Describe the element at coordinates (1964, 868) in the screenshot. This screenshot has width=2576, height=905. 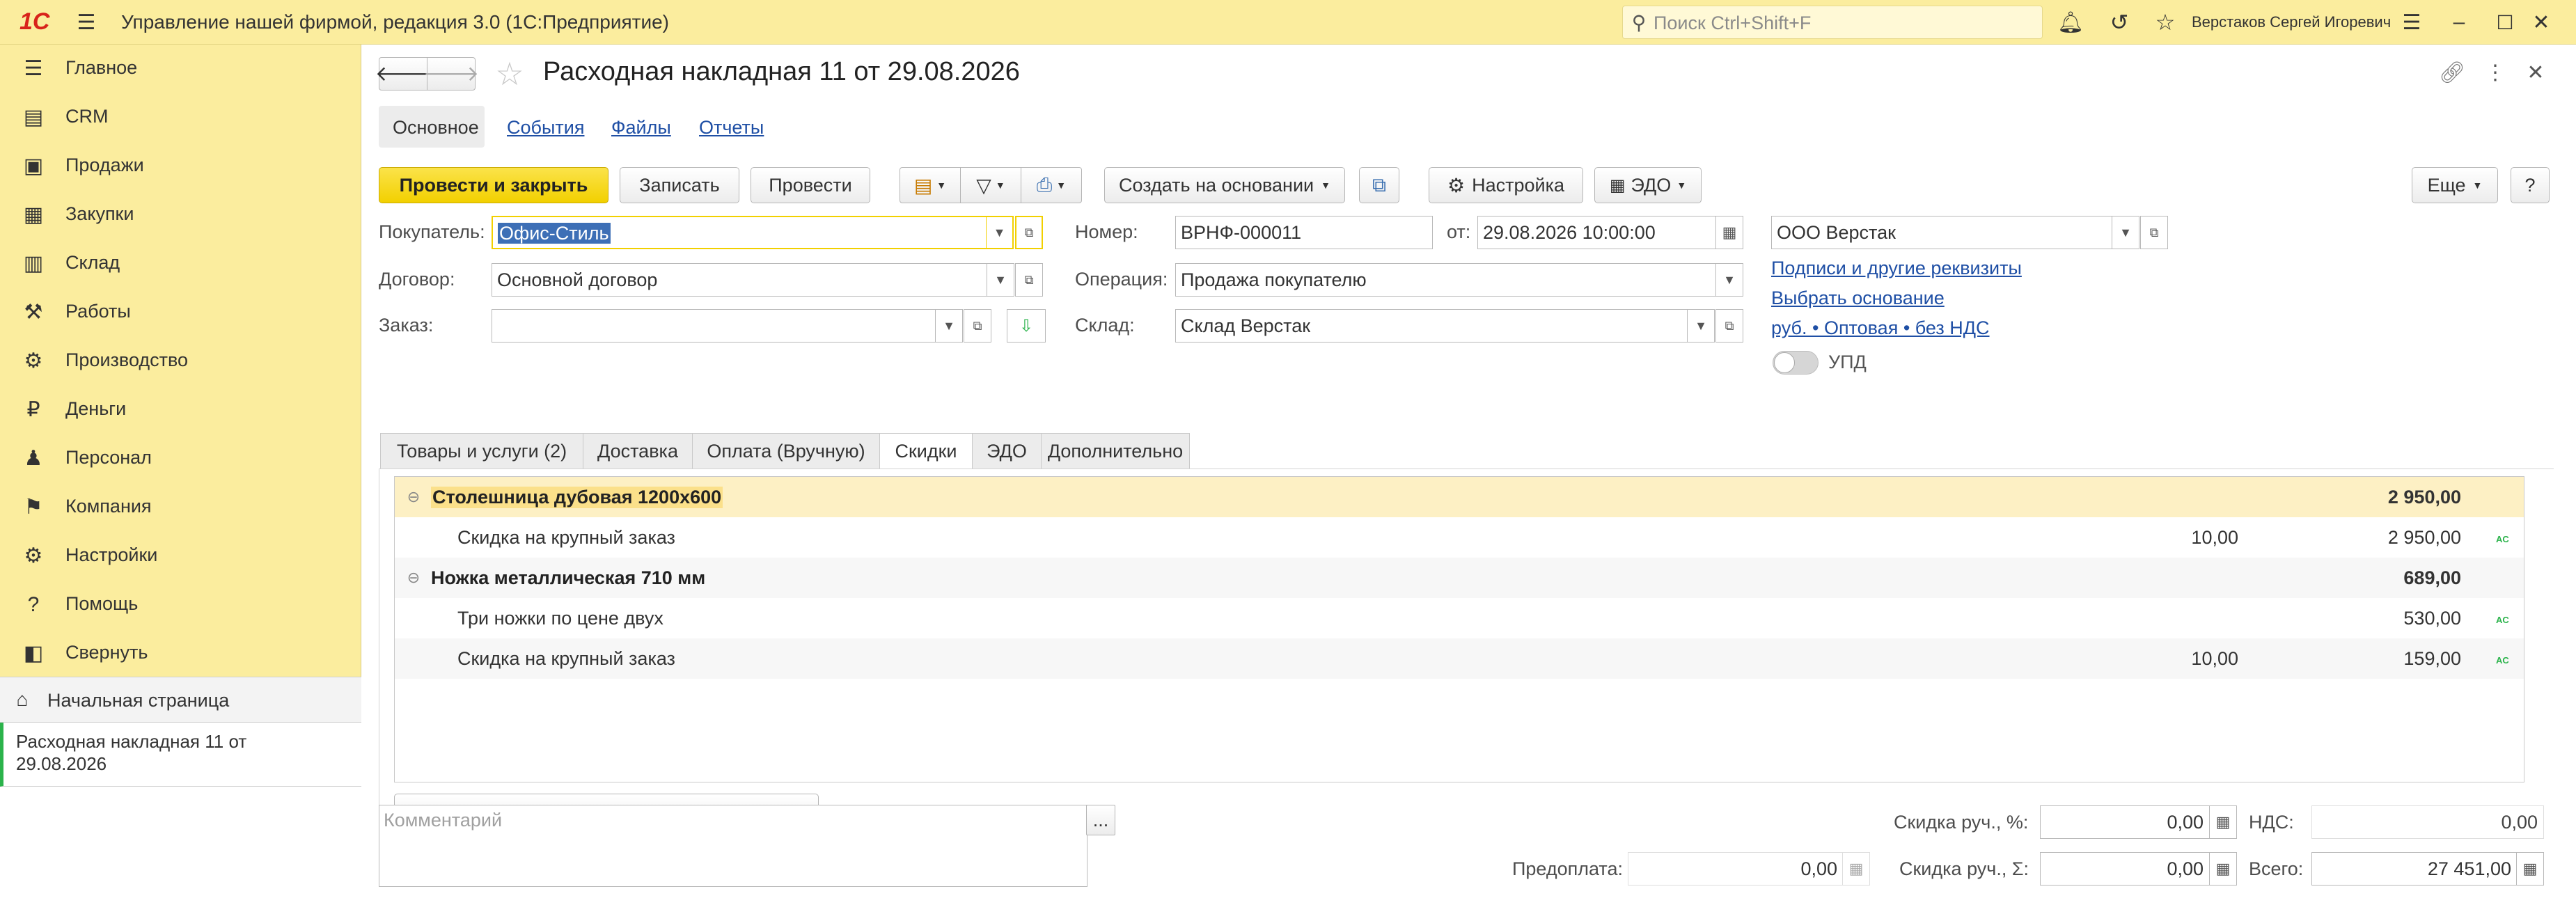
I see `manual-discount-sum-label: Скидка руч., Σ:` at that location.